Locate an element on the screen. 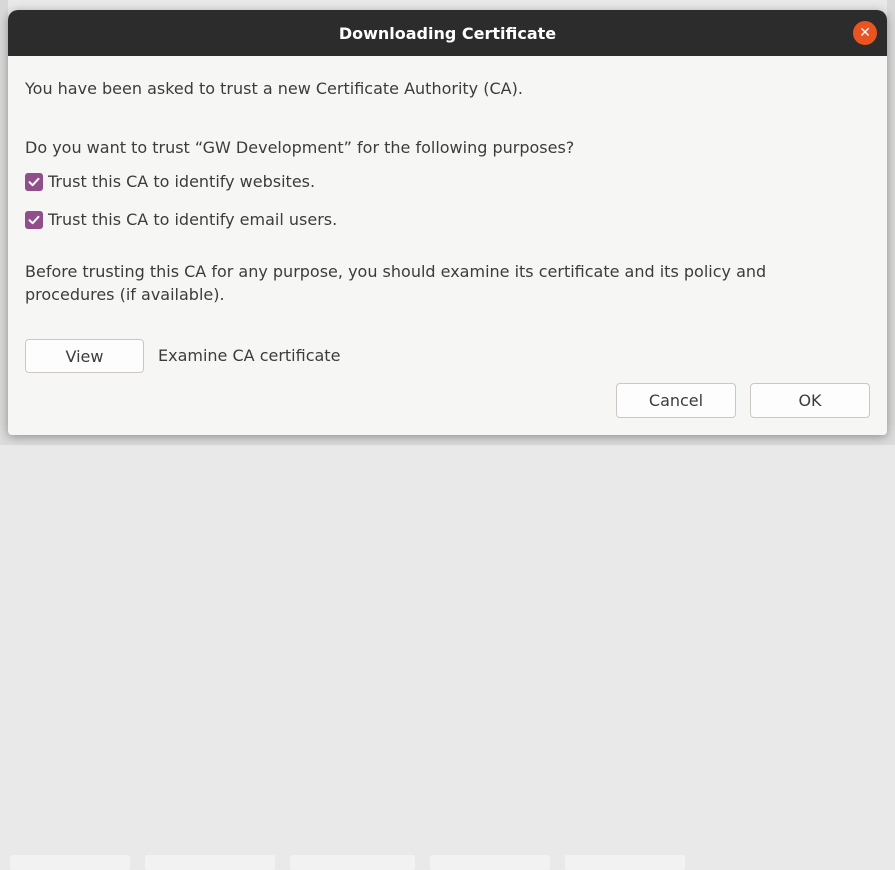 The image size is (895, 870). trust-websites-option: Trust this CA to identify websites. is located at coordinates (170, 181).